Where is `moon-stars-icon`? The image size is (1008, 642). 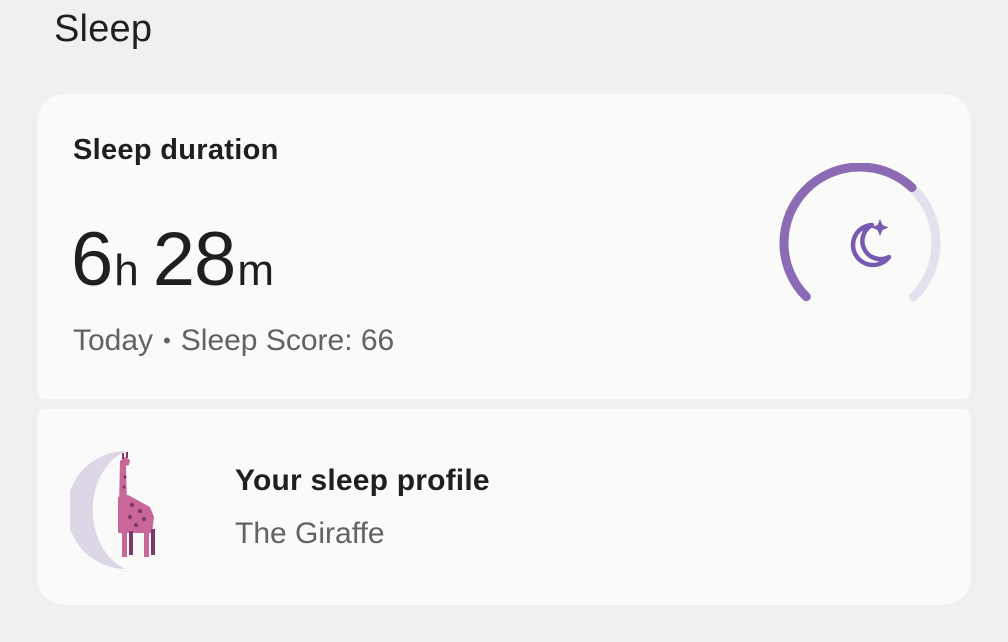 moon-stars-icon is located at coordinates (871, 243).